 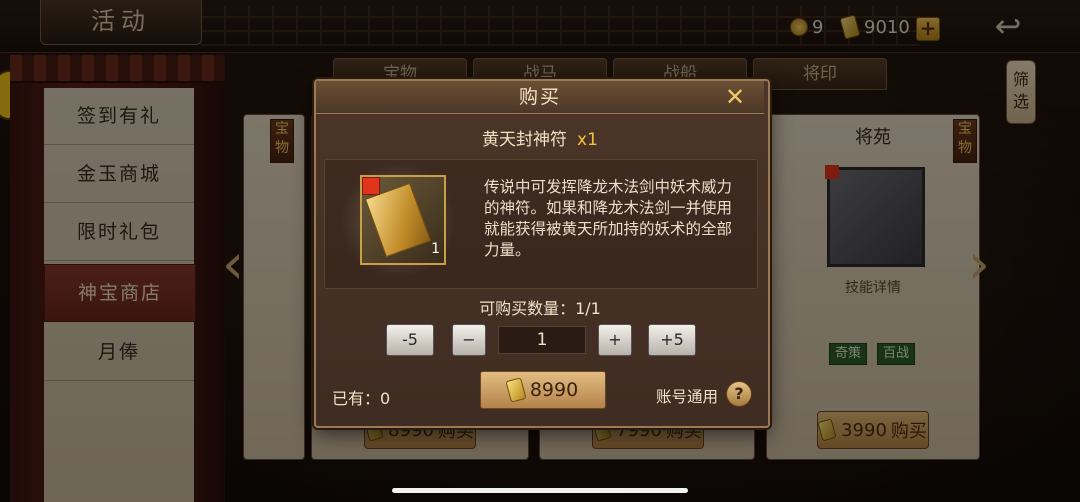 What do you see at coordinates (739, 394) in the screenshot?
I see `help-icon: ?` at bounding box center [739, 394].